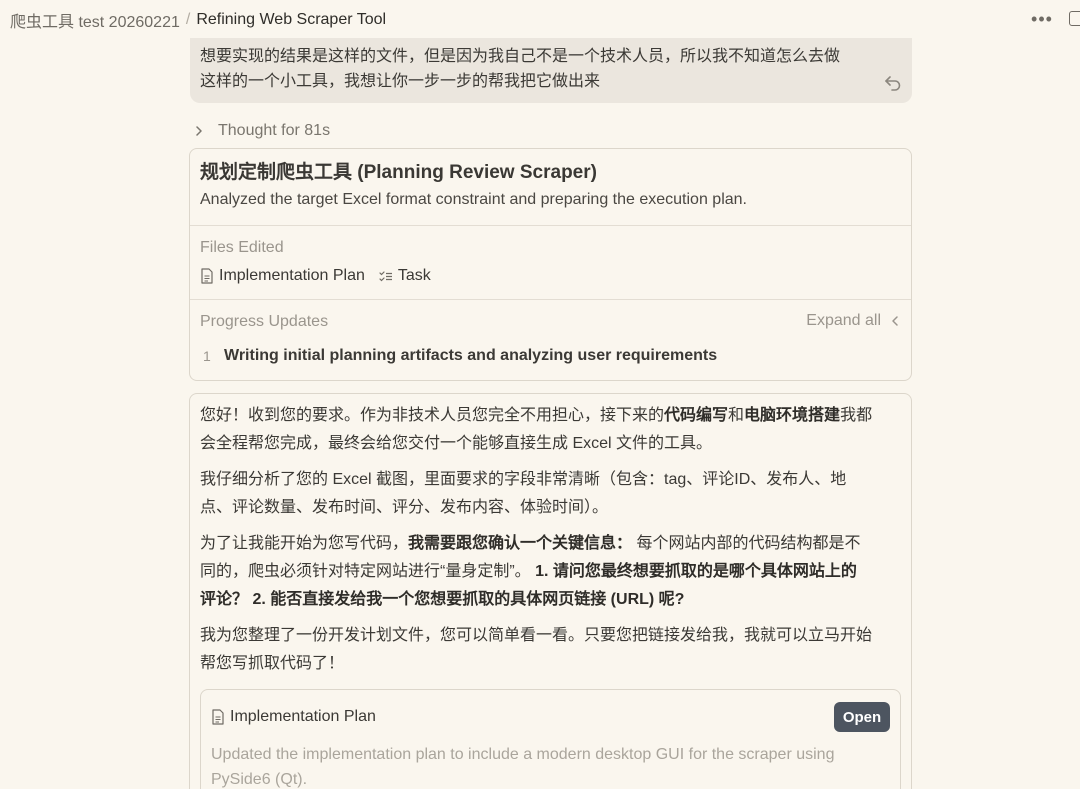  Describe the element at coordinates (456, 443) in the screenshot. I see `reply-text: 会全程帮您完成，最终会给您交付一个能够直接生成 Excel 文件的工具。` at that location.